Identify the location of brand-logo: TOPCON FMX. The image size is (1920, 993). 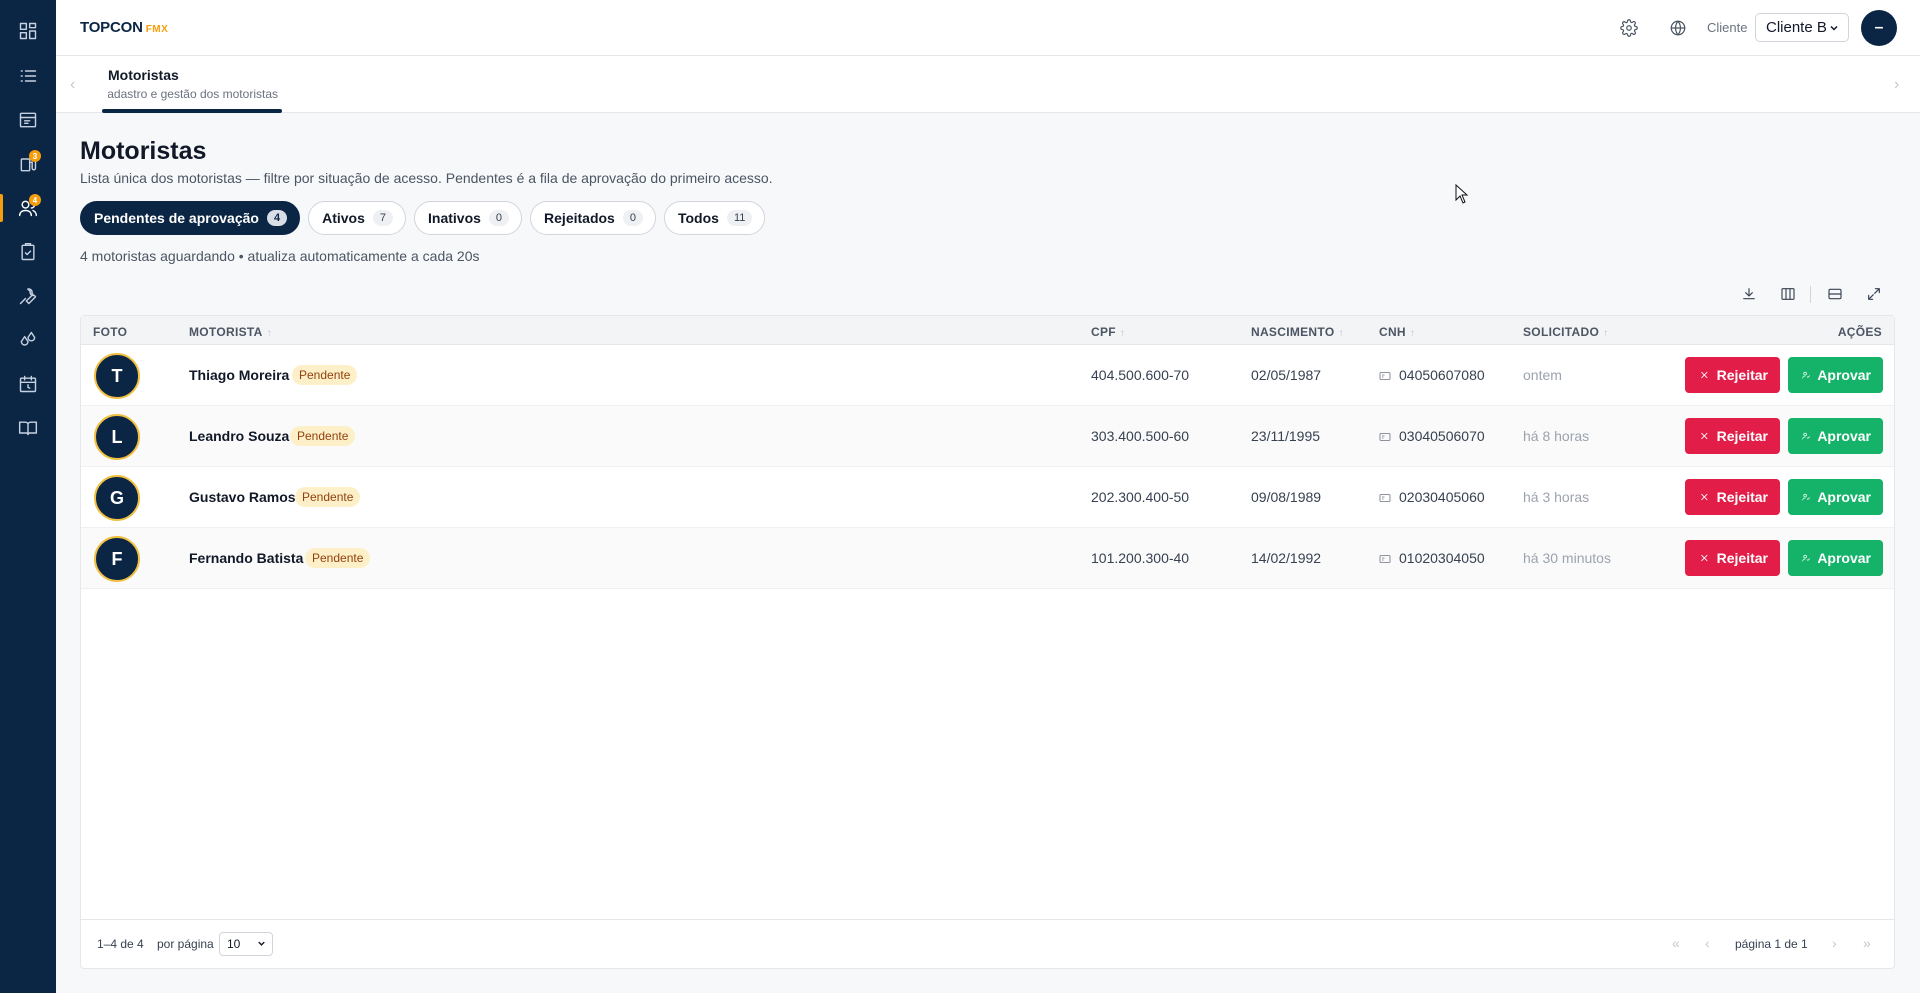
(124, 27).